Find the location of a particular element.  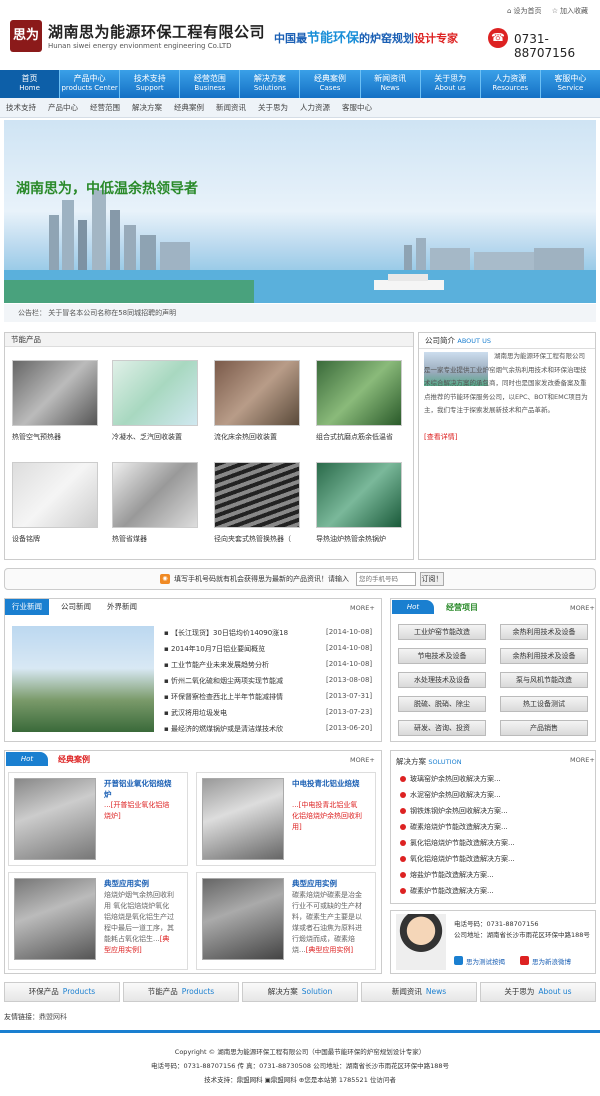

cases-more-link: MORE+ is located at coordinates (362, 760).